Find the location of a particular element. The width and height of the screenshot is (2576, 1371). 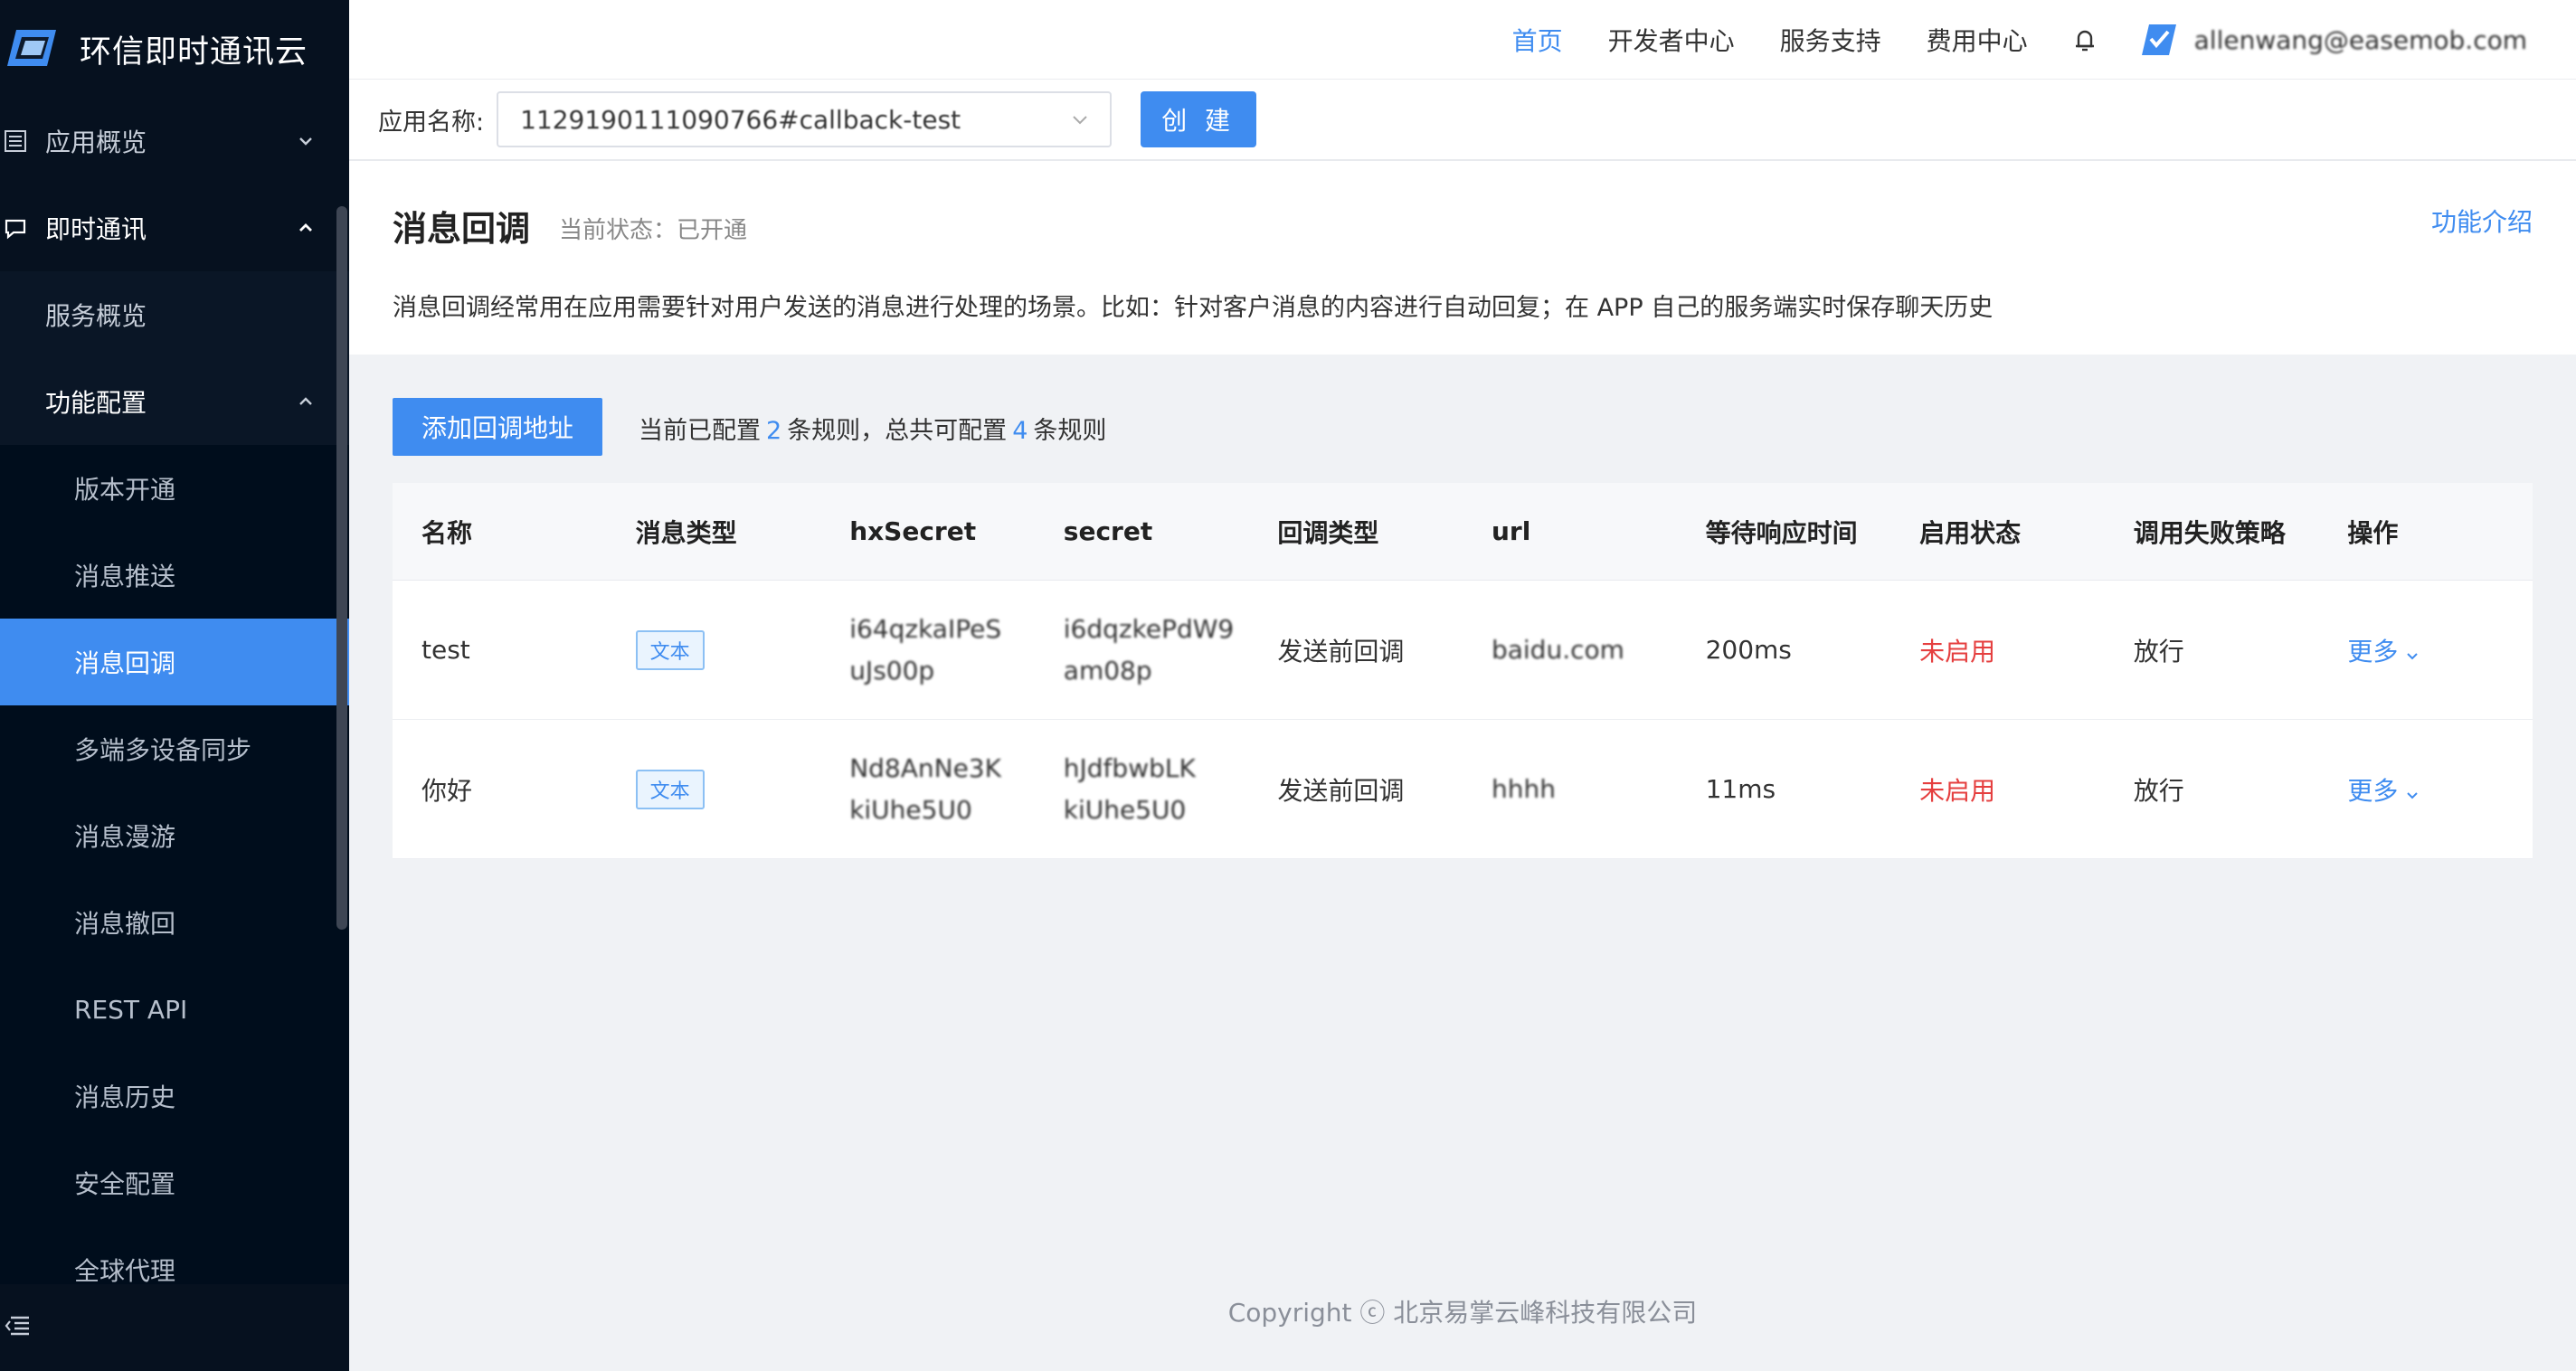

sidebar-item-roaming: 消息漫游 is located at coordinates (174, 836).